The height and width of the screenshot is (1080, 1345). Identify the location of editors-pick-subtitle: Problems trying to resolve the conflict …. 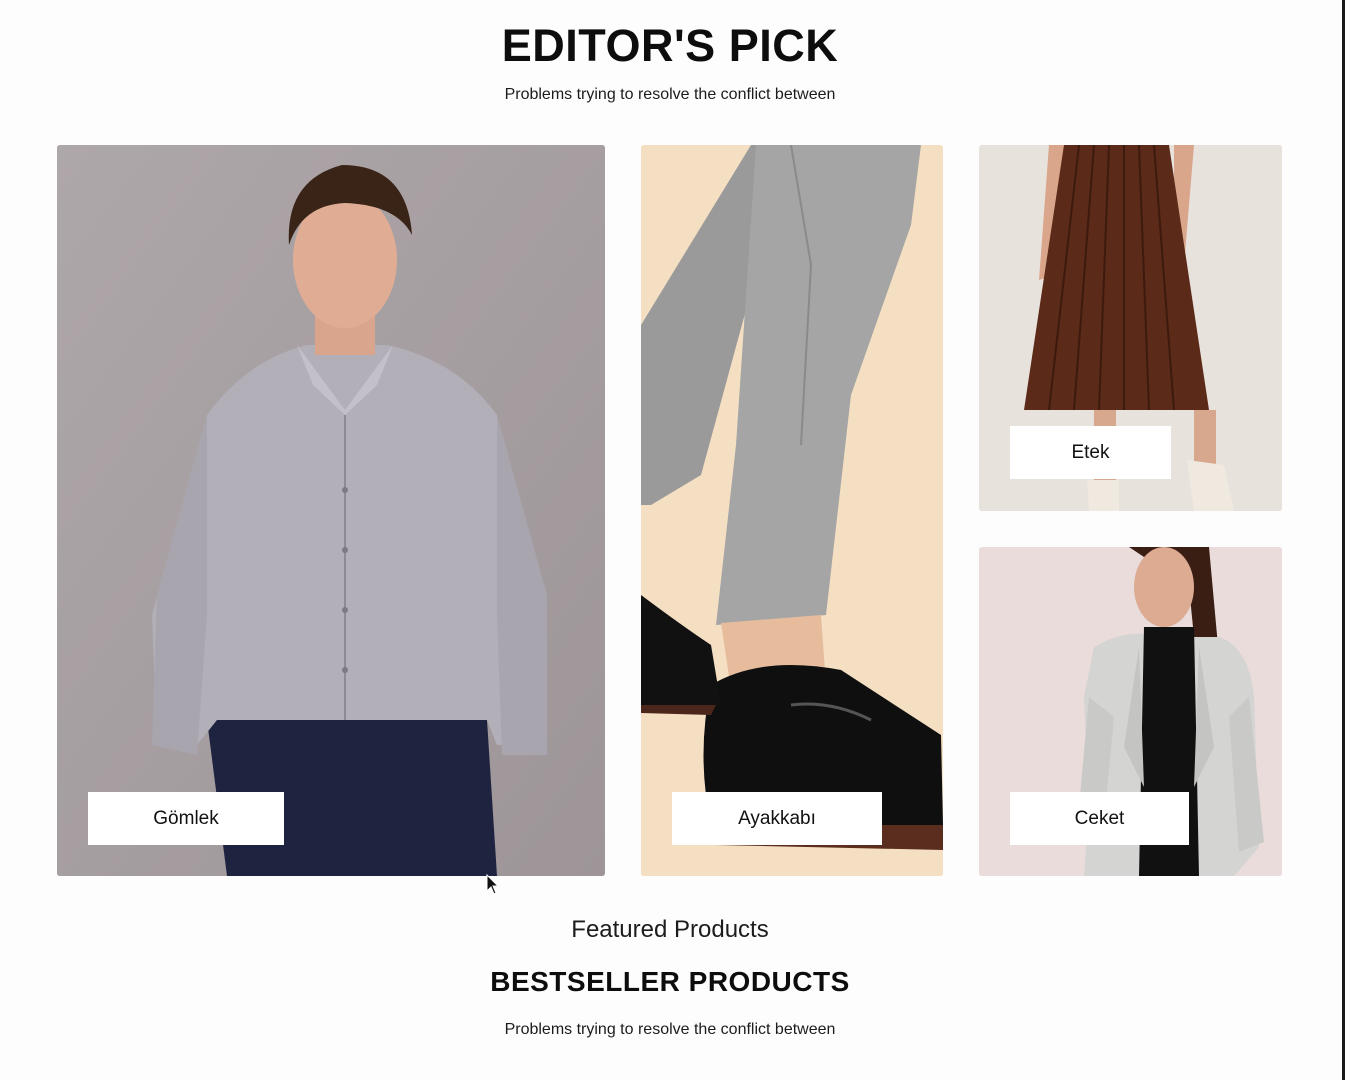
(670, 94).